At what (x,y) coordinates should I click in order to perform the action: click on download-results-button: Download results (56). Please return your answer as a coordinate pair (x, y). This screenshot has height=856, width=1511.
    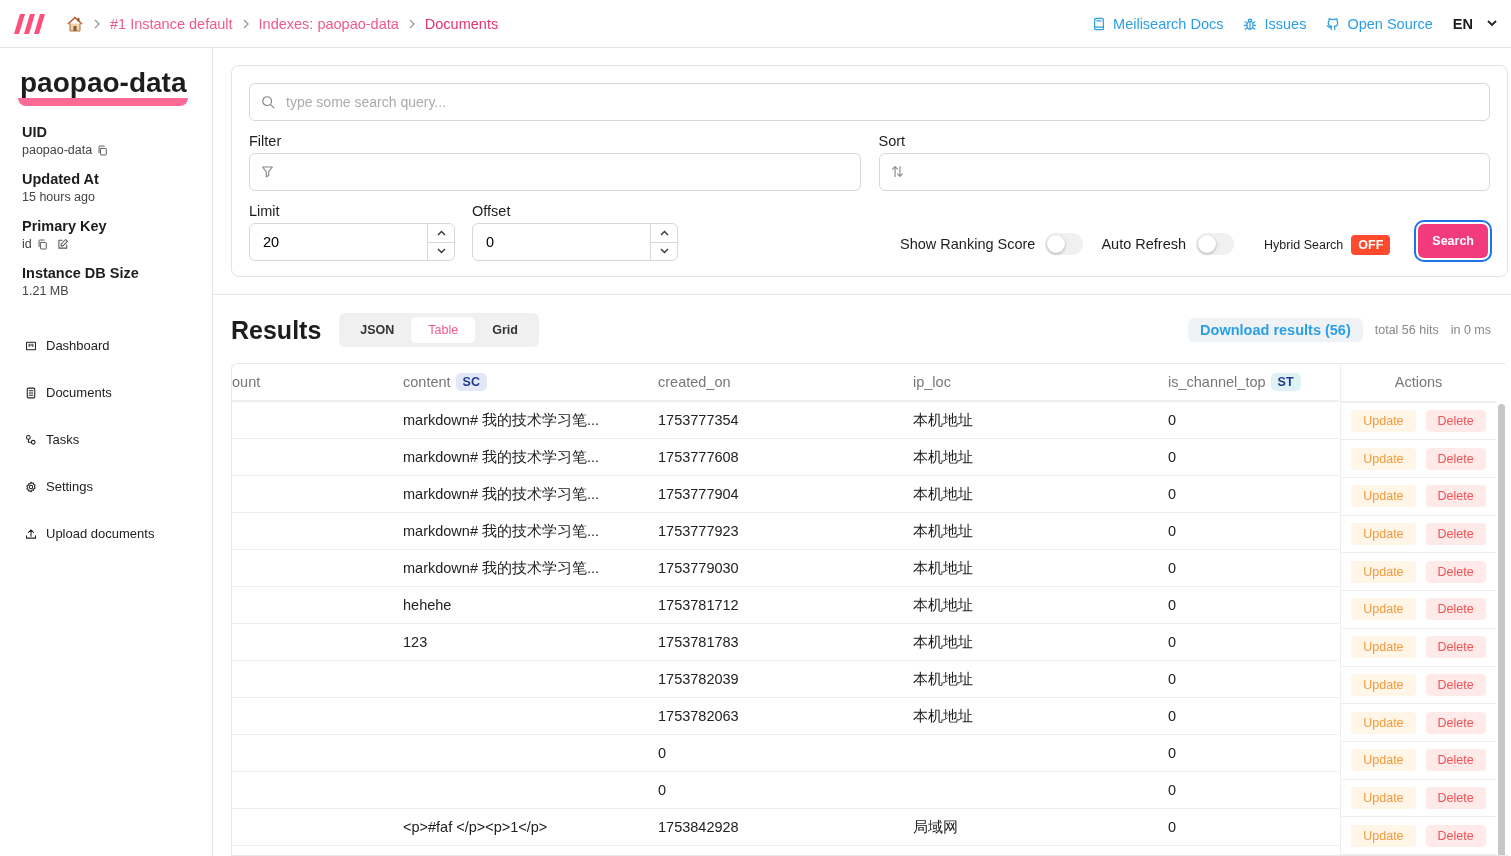
    Looking at the image, I should click on (1275, 330).